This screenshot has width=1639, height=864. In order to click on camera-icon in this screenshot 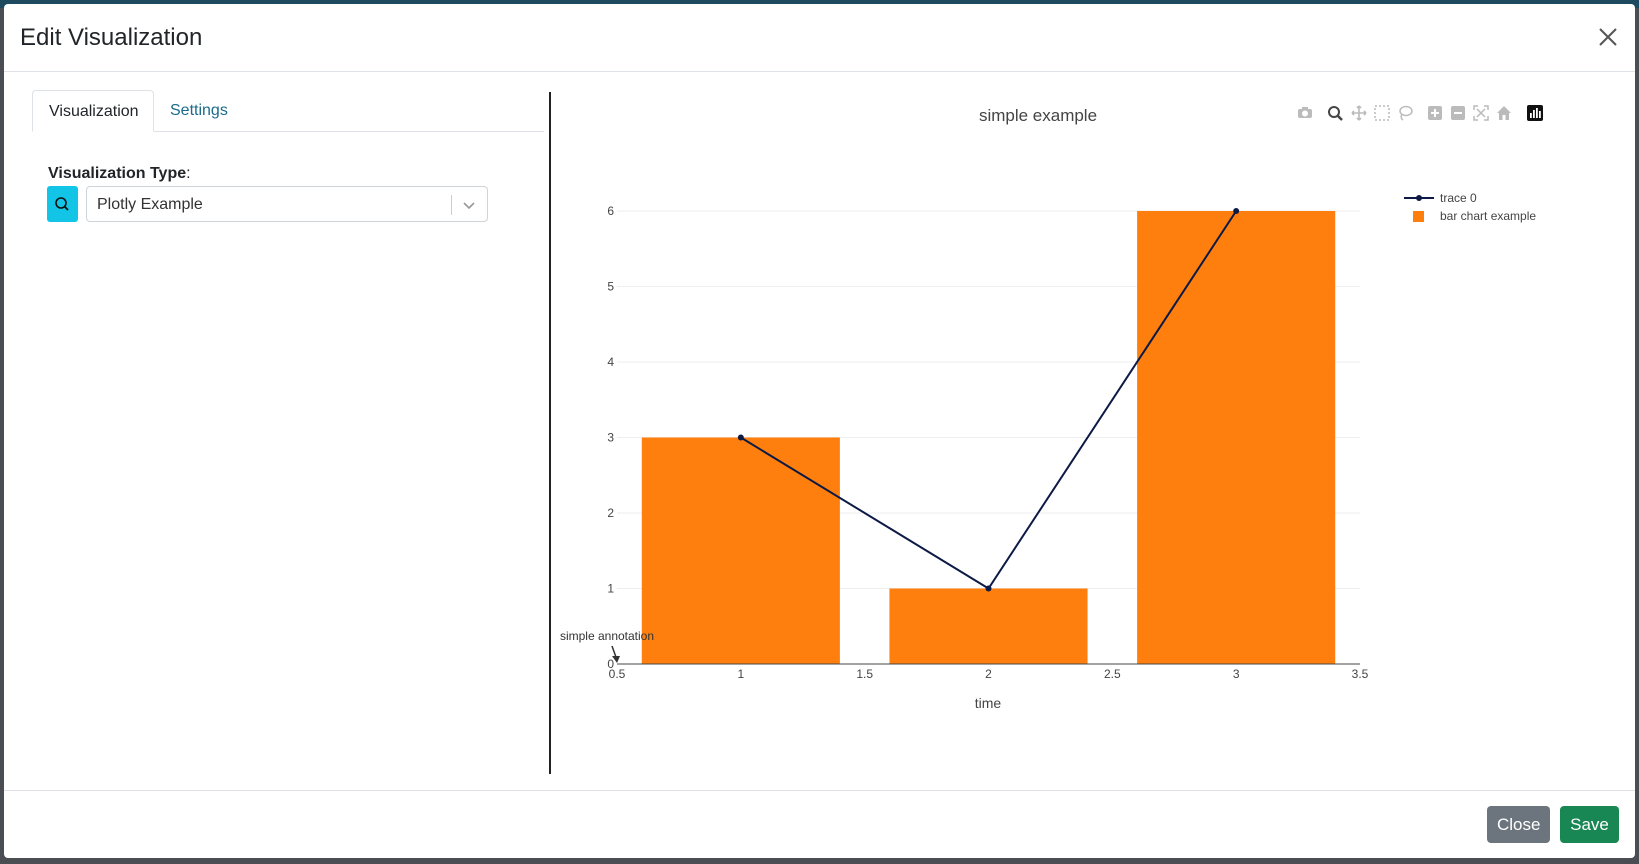, I will do `click(1305, 112)`.